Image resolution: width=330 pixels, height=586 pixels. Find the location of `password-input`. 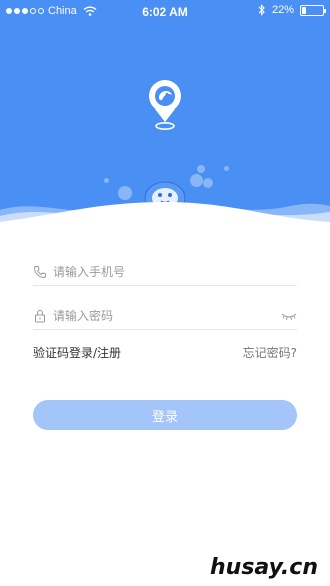

password-input is located at coordinates (167, 315).